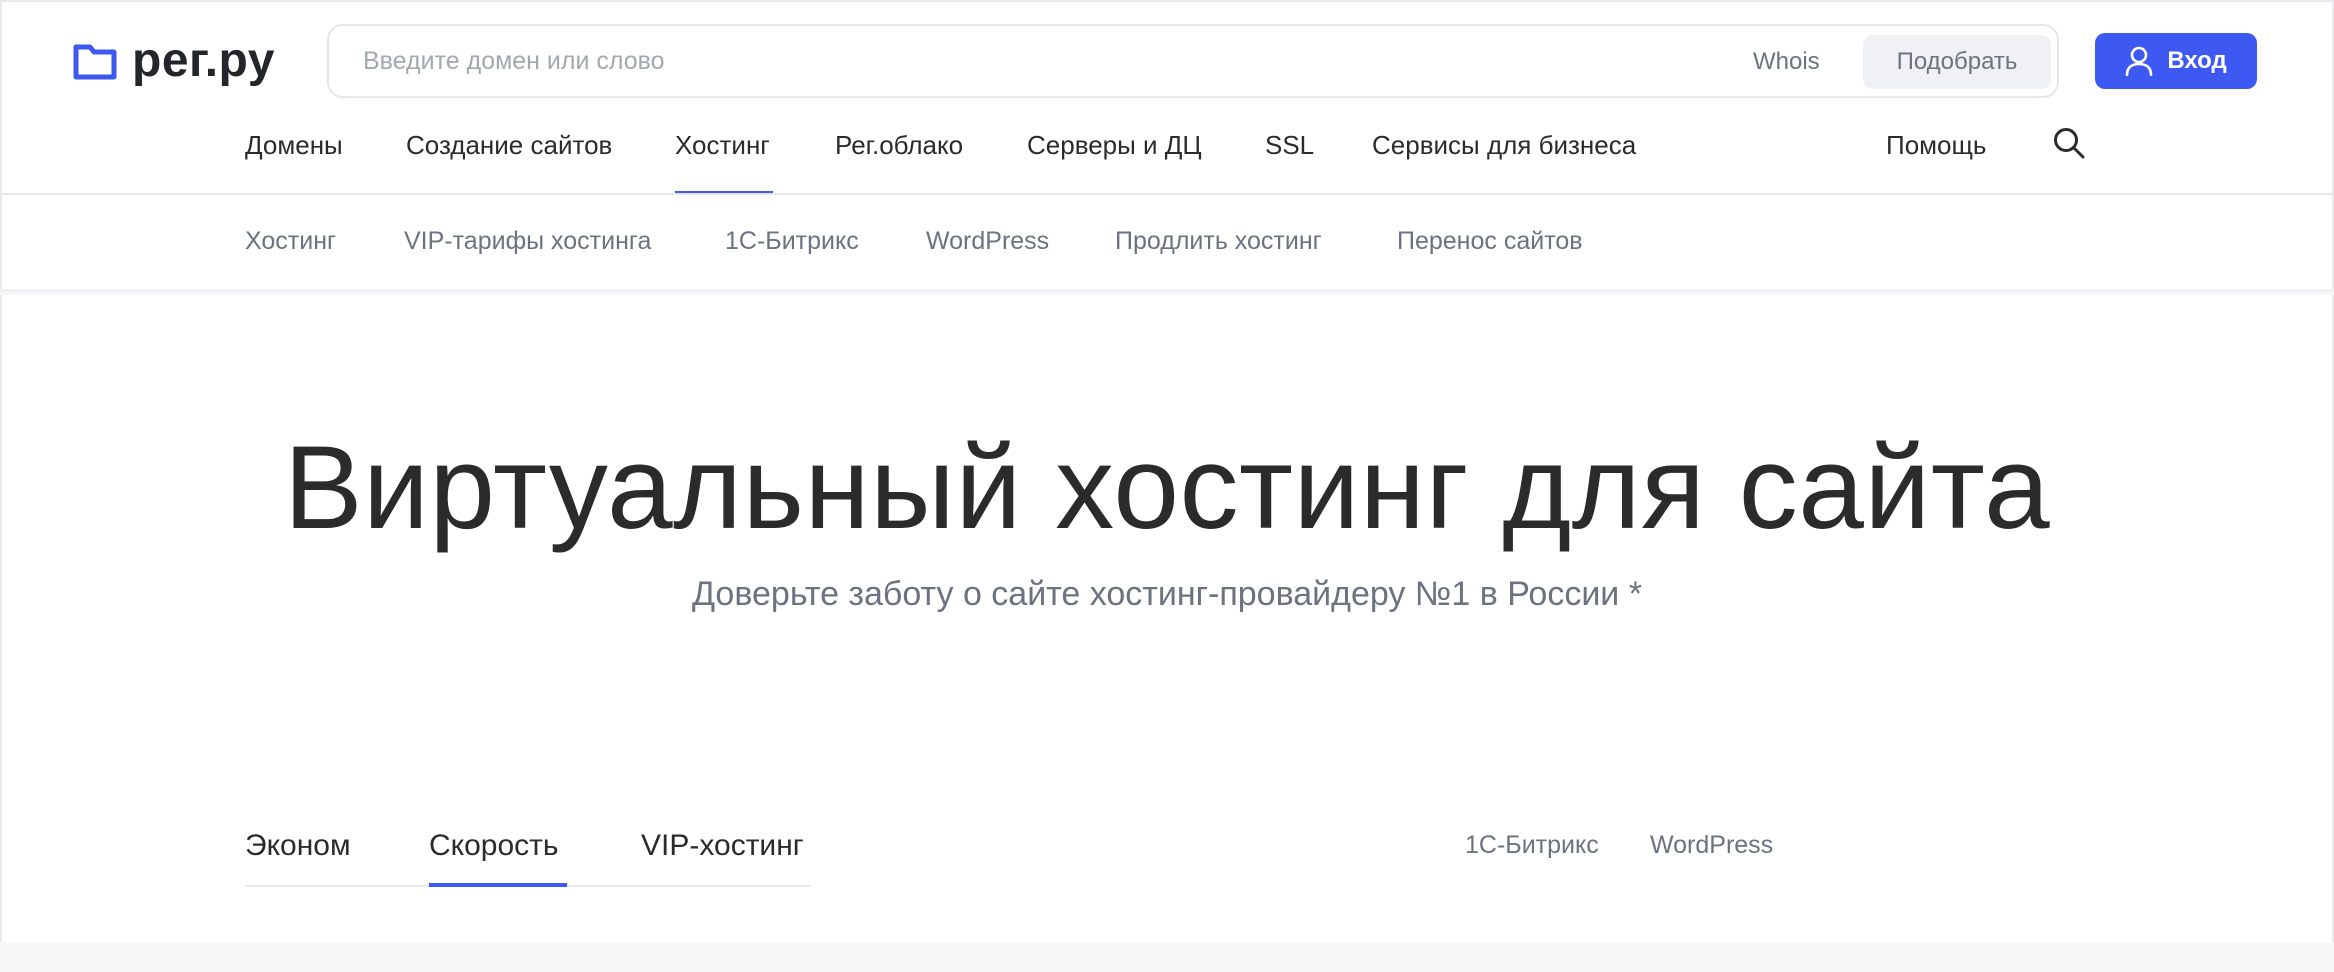 The height and width of the screenshot is (972, 2334). What do you see at coordinates (792, 241) in the screenshot?
I see `subnav-item-bitrix: 1С-Битрикс` at bounding box center [792, 241].